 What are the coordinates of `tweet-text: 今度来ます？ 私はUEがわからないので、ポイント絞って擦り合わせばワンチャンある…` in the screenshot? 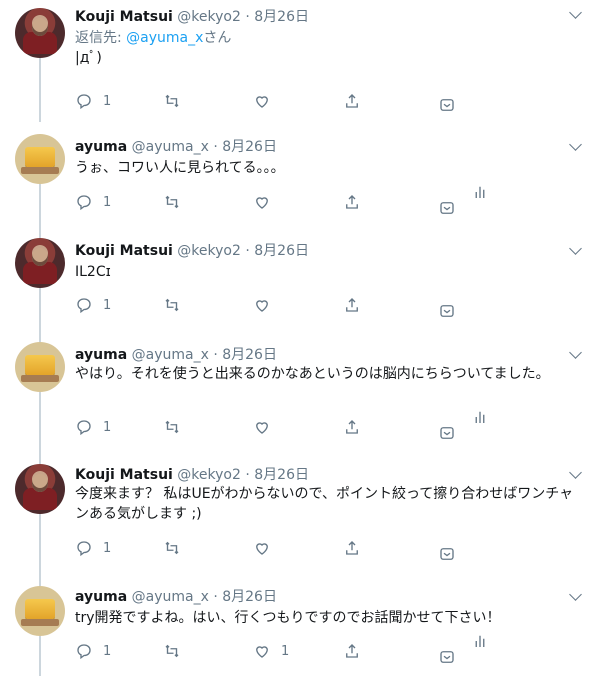 It's located at (324, 504).